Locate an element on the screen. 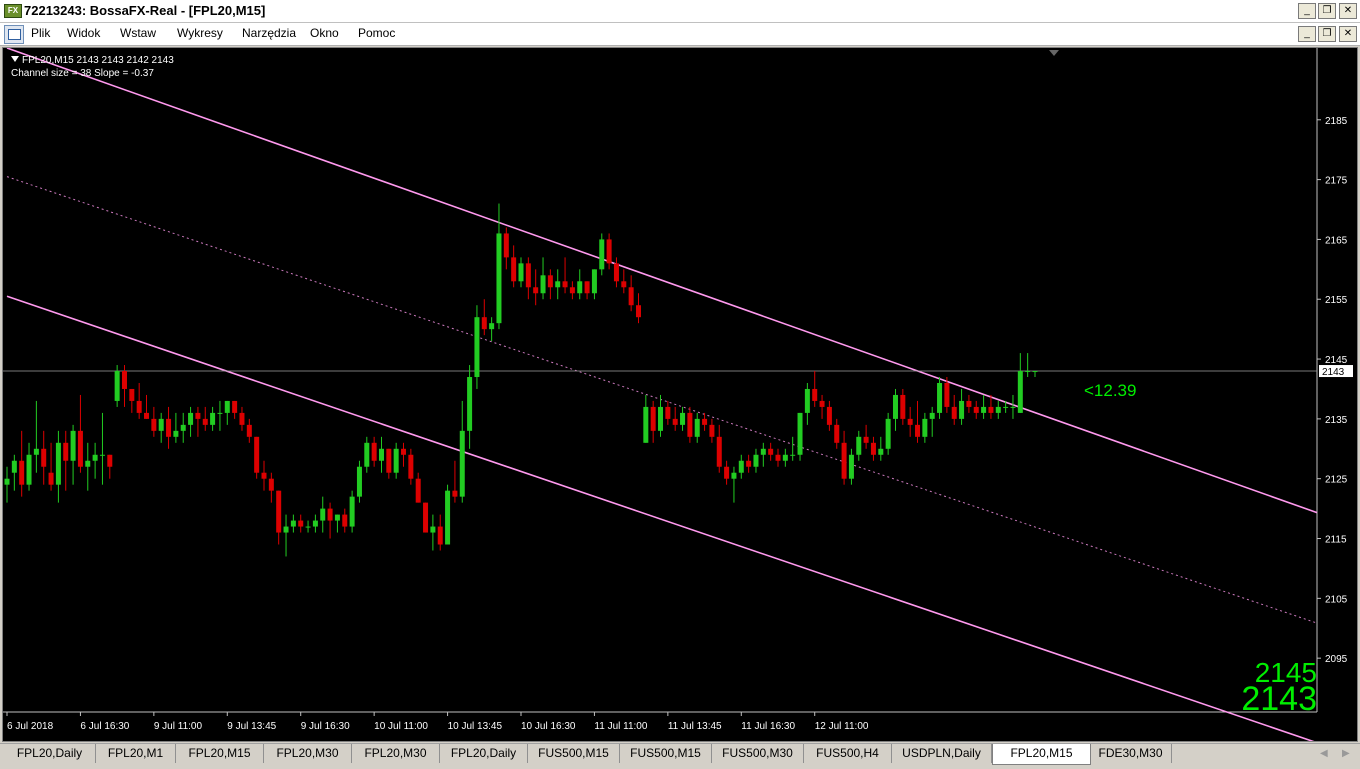 The image size is (1360, 769). tab-usdpln-daily-10: USDPLN,Daily is located at coordinates (942, 753).